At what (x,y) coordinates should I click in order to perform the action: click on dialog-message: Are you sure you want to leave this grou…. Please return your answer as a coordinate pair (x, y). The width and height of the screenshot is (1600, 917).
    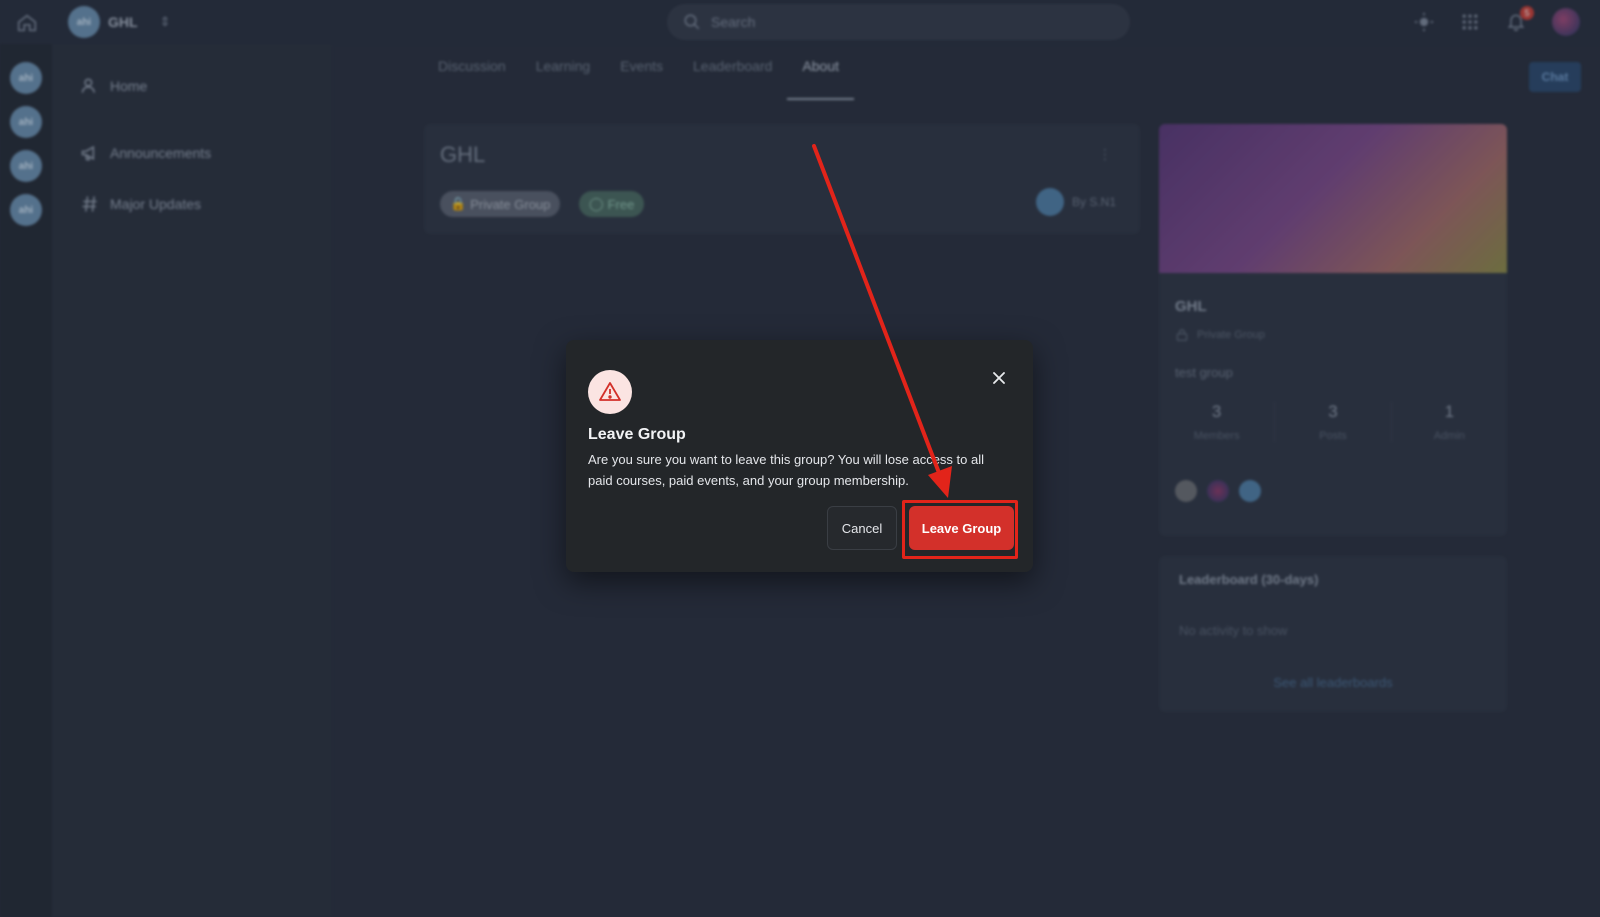
    Looking at the image, I should click on (786, 470).